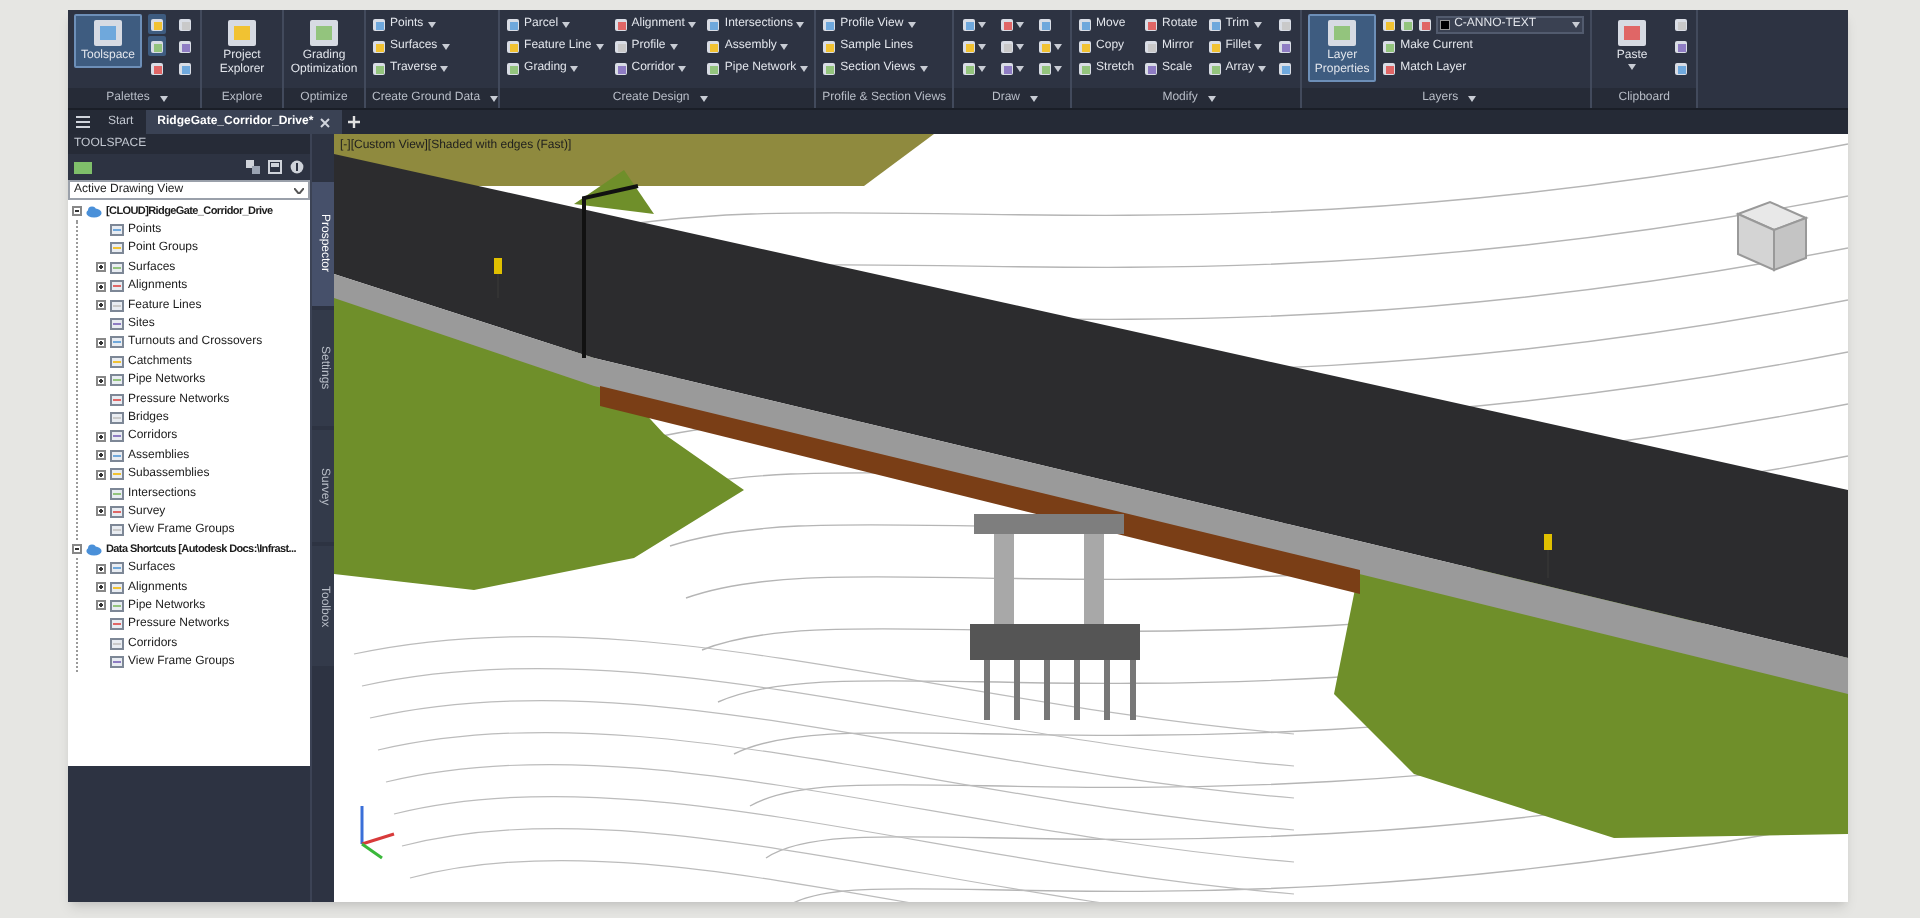 Image resolution: width=1920 pixels, height=918 pixels. What do you see at coordinates (1772, 236) in the screenshot?
I see `viewcube-icon` at bounding box center [1772, 236].